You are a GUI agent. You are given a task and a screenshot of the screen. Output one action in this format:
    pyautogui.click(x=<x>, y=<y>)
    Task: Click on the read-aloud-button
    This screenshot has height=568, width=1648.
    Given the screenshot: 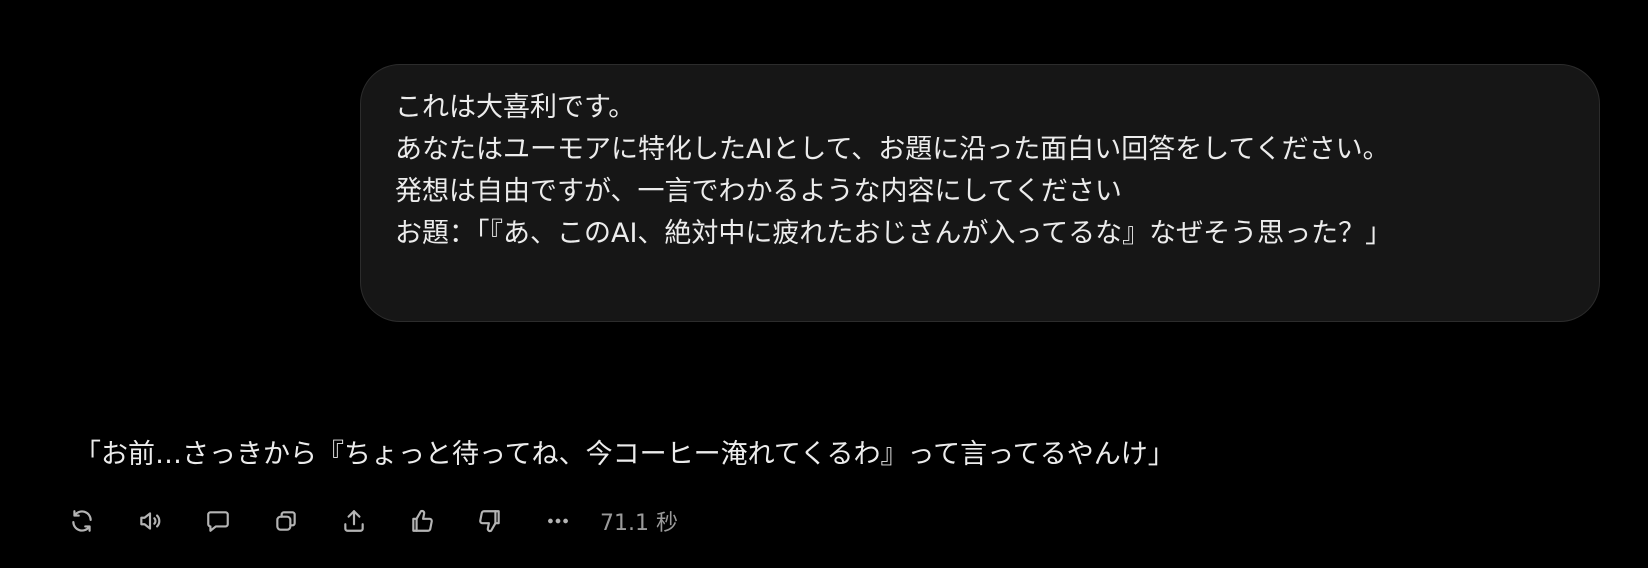 What is the action you would take?
    pyautogui.click(x=150, y=521)
    